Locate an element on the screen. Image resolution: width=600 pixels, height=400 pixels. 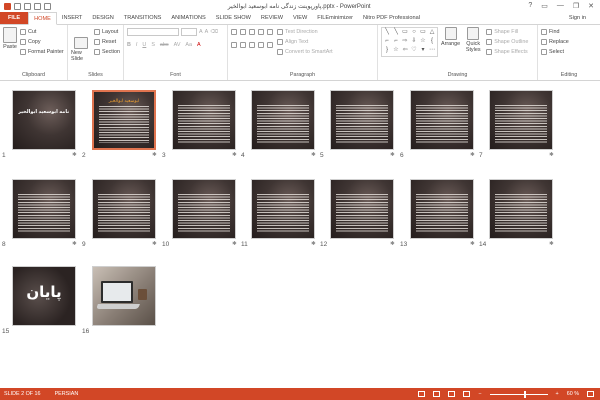
oval-shape-icon: ○ is located at coordinates (414, 32).